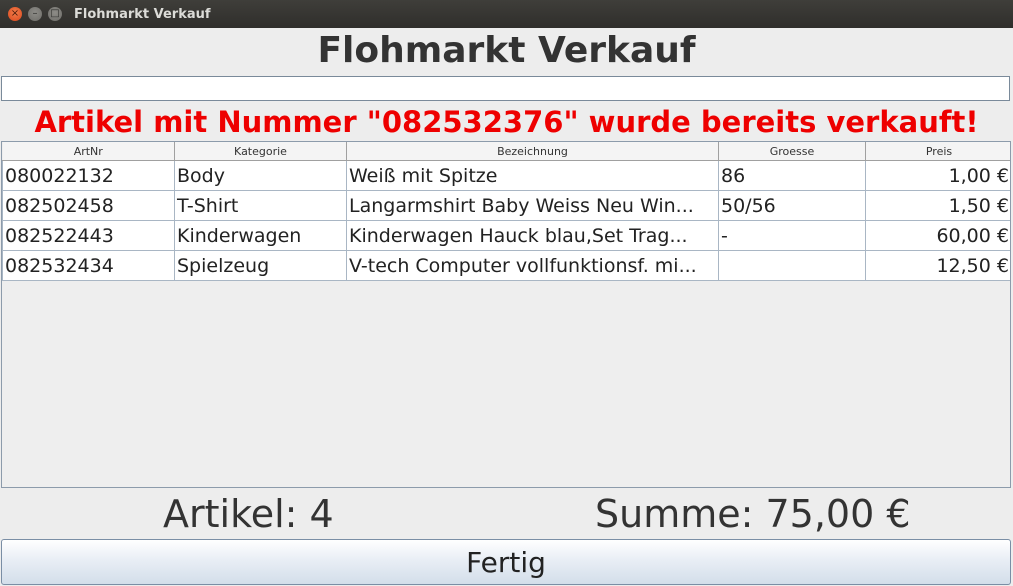  Describe the element at coordinates (88, 235) in the screenshot. I see `cell-artnr: 082522443` at that location.